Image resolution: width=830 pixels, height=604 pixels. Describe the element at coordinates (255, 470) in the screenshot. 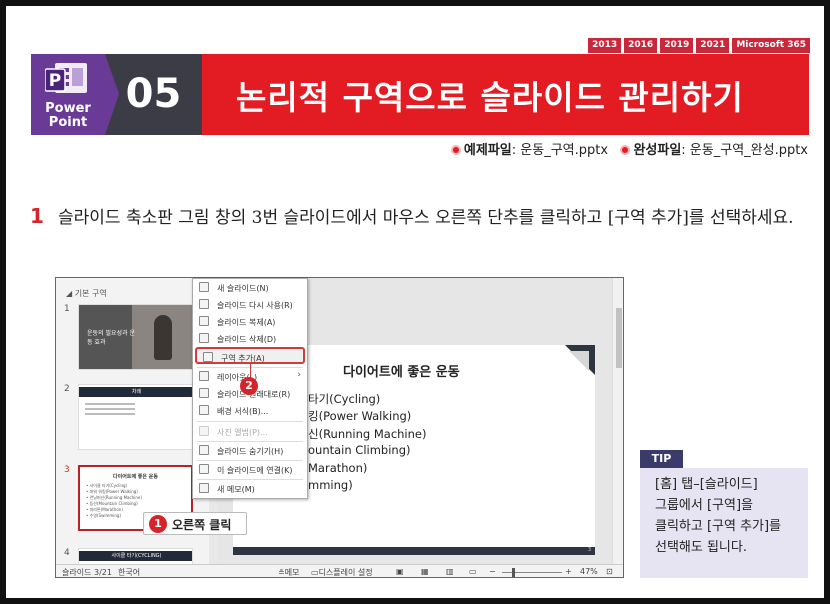

I see `menu-item-label: 이 슬라이드에 연결(K)` at that location.